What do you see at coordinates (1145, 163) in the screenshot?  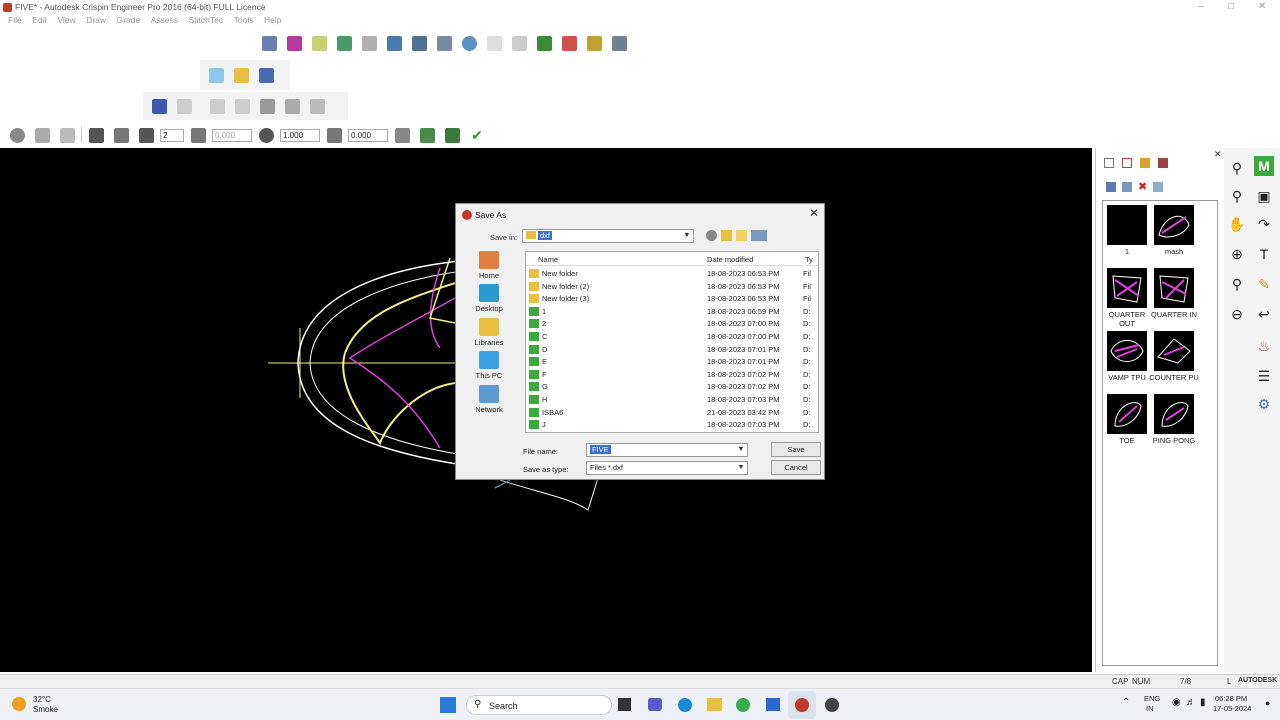 I see `color-piece-icon` at bounding box center [1145, 163].